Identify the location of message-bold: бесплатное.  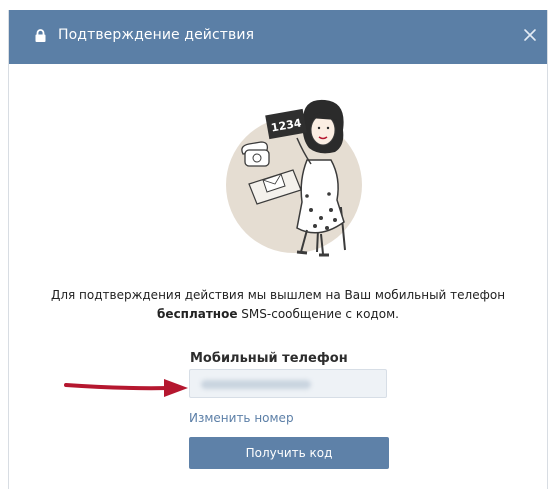
(197, 314).